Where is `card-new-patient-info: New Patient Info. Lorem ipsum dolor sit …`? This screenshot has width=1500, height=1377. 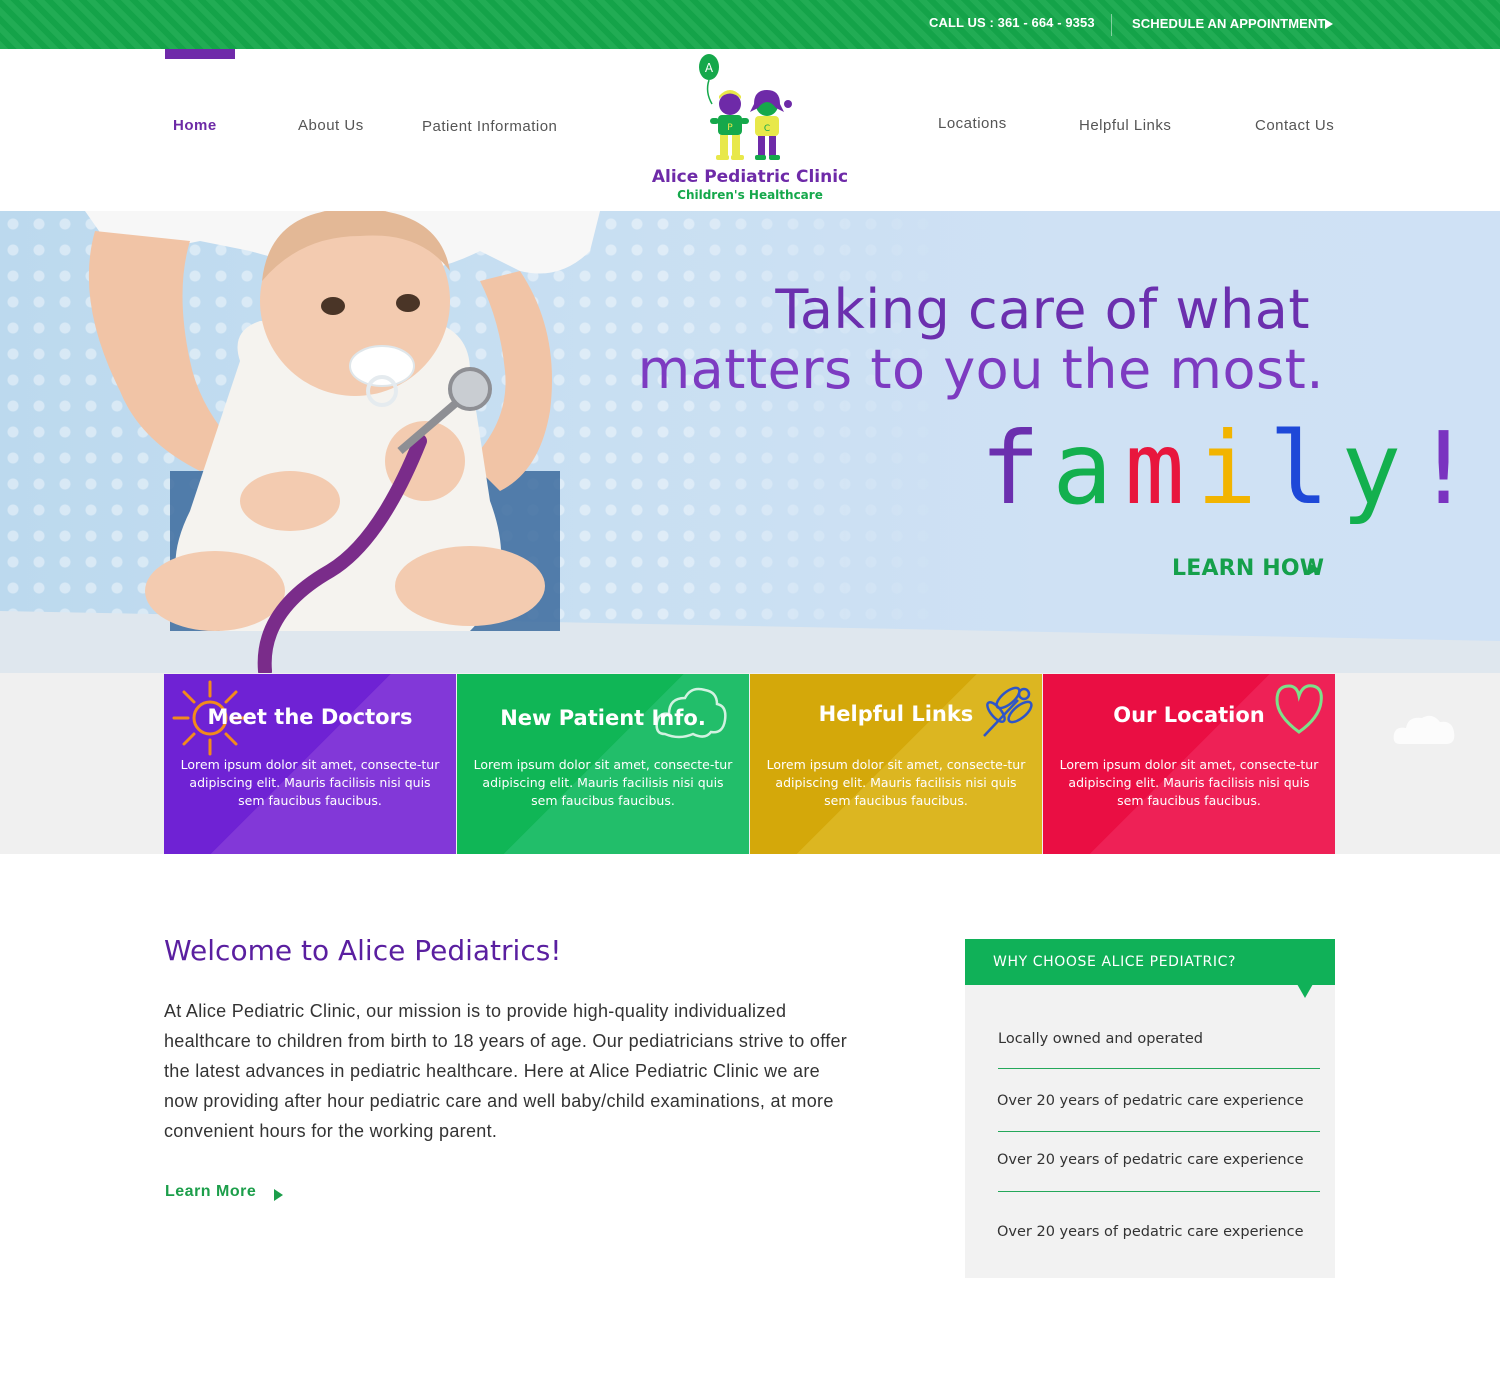 card-new-patient-info: New Patient Info. Lorem ipsum dolor sit … is located at coordinates (603, 764).